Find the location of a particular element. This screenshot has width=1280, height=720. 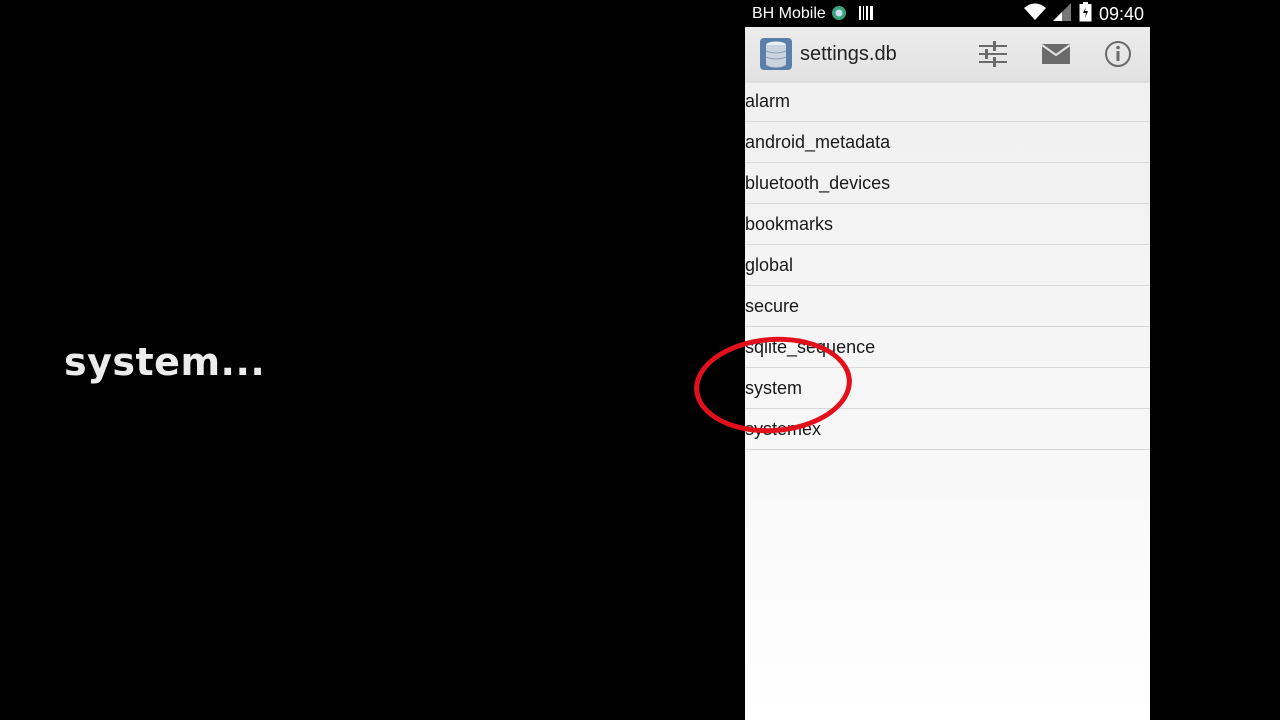

app-title: settings.db is located at coordinates (848, 54).